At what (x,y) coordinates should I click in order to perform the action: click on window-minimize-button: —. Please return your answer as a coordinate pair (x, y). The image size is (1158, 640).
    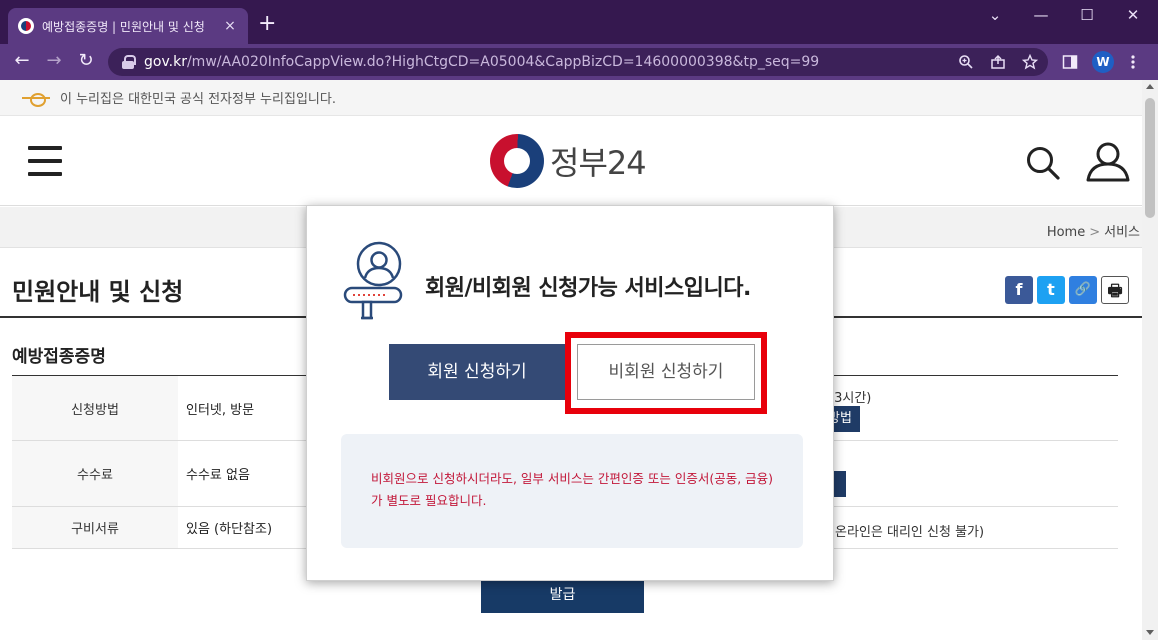
    Looking at the image, I should click on (1041, 15).